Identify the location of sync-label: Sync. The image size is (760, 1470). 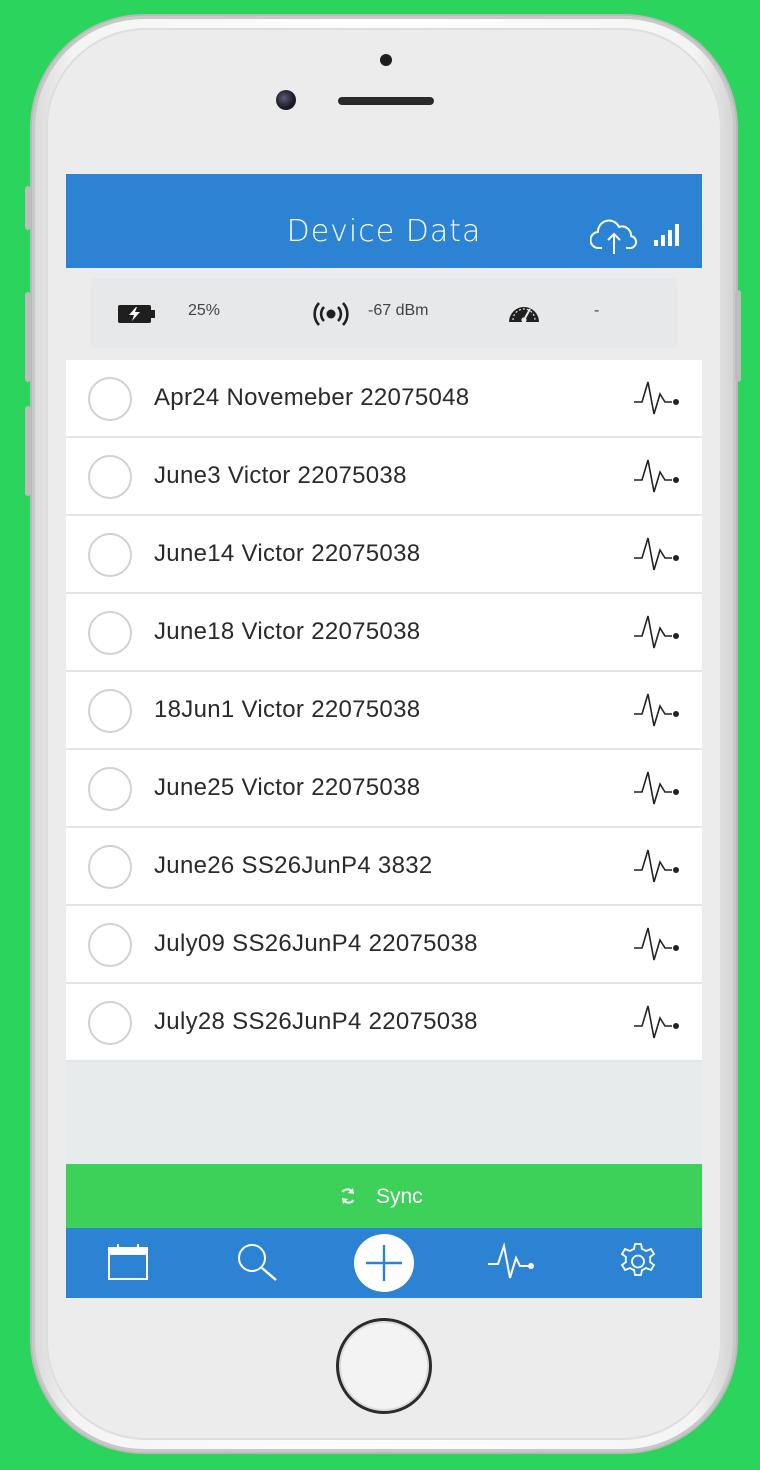
(399, 1196).